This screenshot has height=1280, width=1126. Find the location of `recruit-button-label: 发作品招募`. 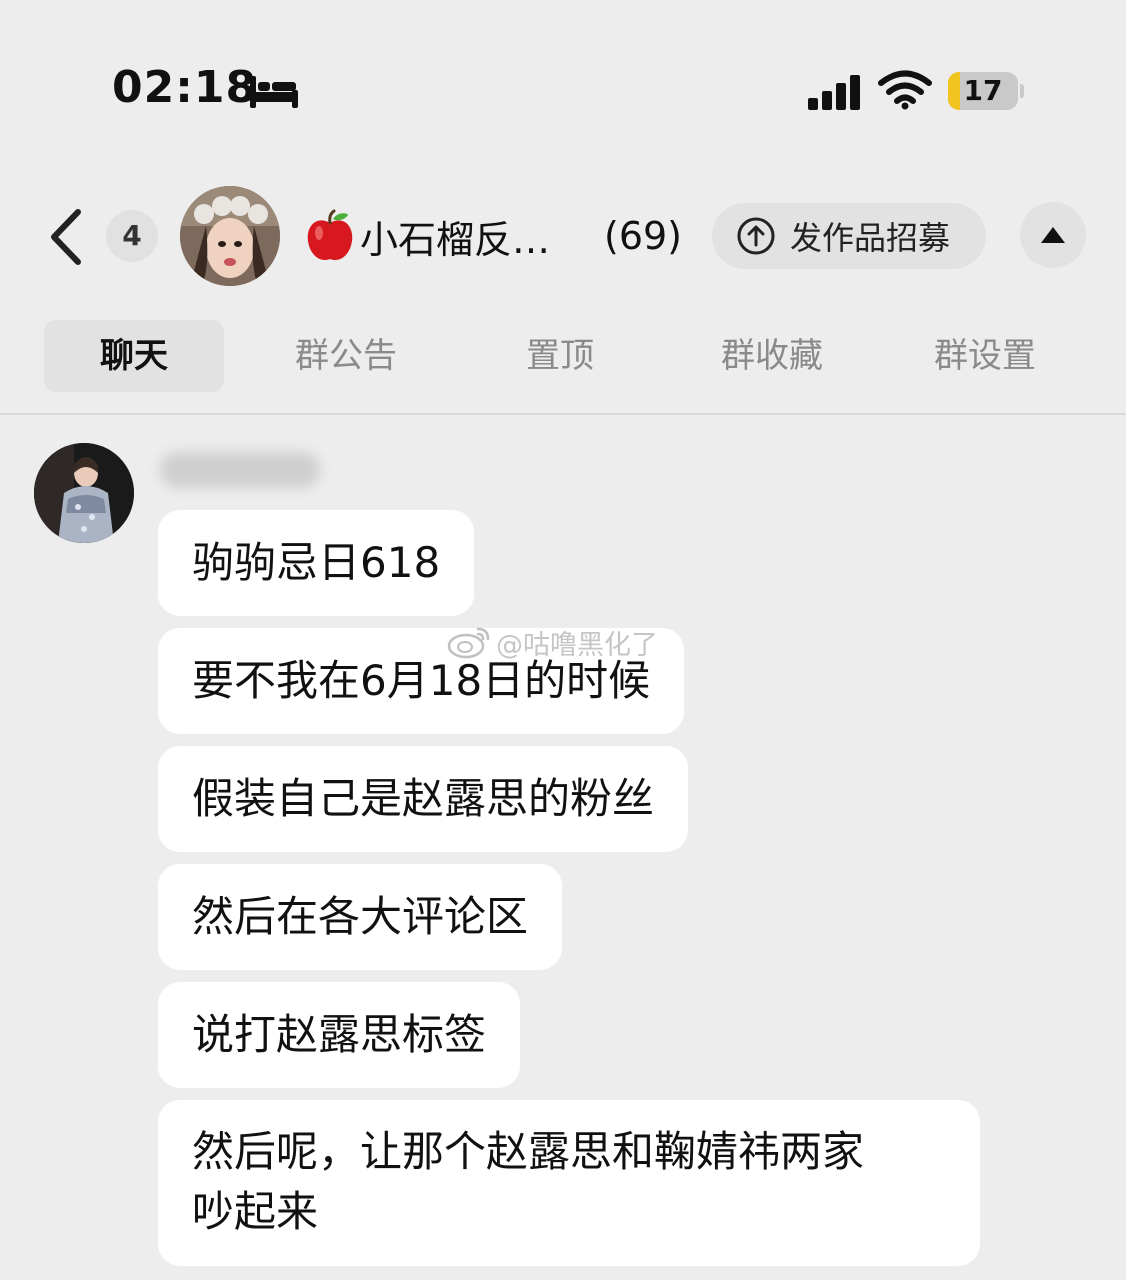

recruit-button-label: 发作品招募 is located at coordinates (870, 238).